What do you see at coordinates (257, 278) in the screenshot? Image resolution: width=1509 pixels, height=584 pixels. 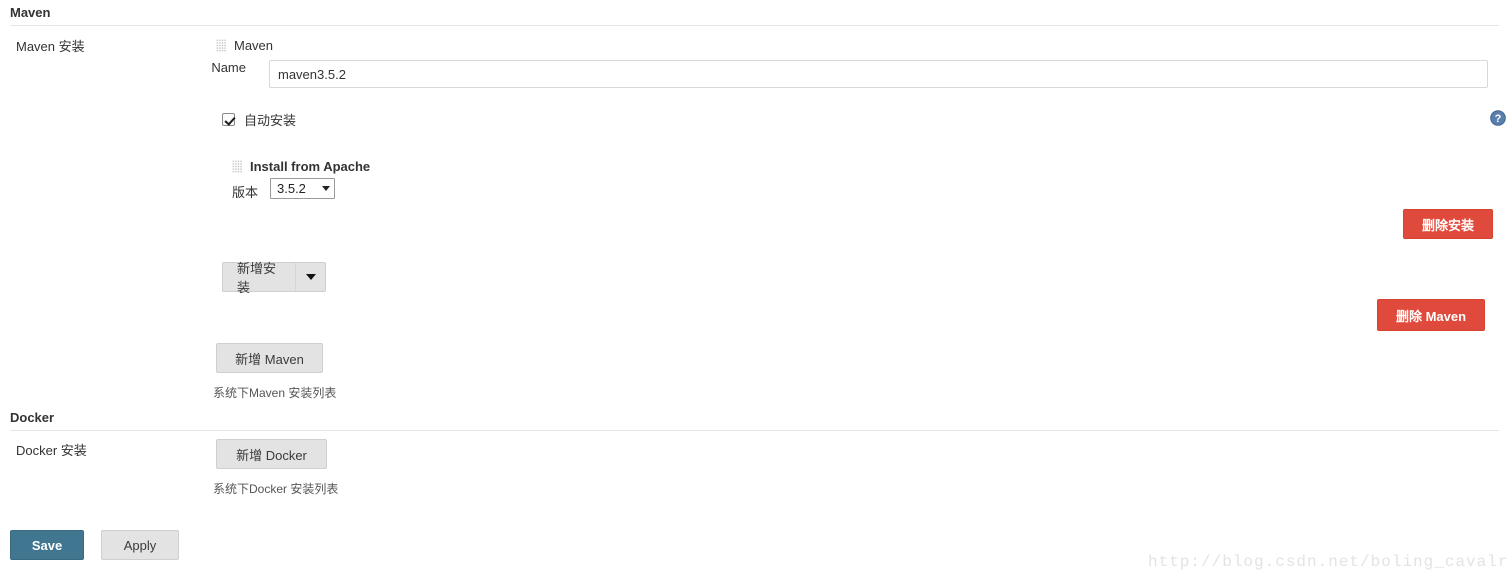 I see `add-installer-label: 新增安装` at bounding box center [257, 278].